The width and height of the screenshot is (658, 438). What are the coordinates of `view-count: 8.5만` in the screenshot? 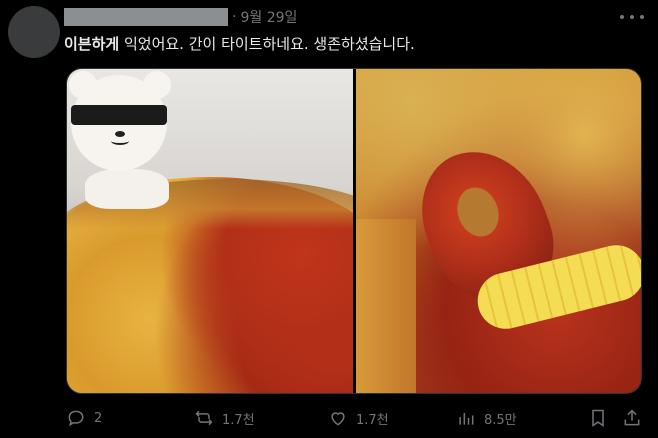 It's located at (500, 420).